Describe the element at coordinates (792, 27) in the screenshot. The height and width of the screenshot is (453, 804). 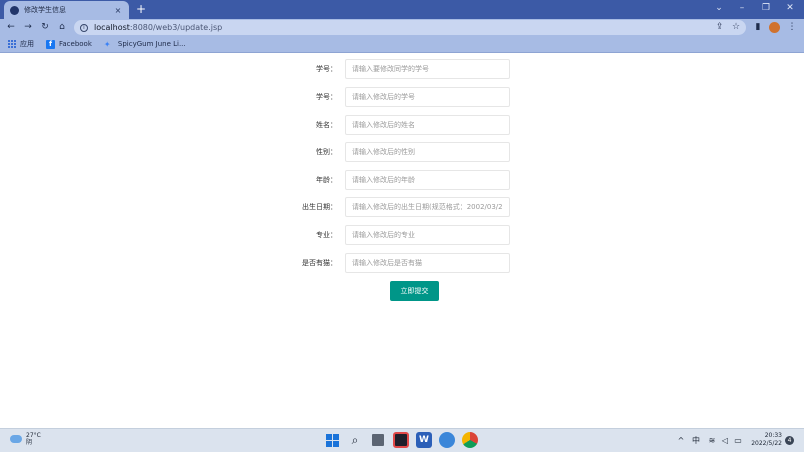
I see `menu-icon: ⋮` at that location.